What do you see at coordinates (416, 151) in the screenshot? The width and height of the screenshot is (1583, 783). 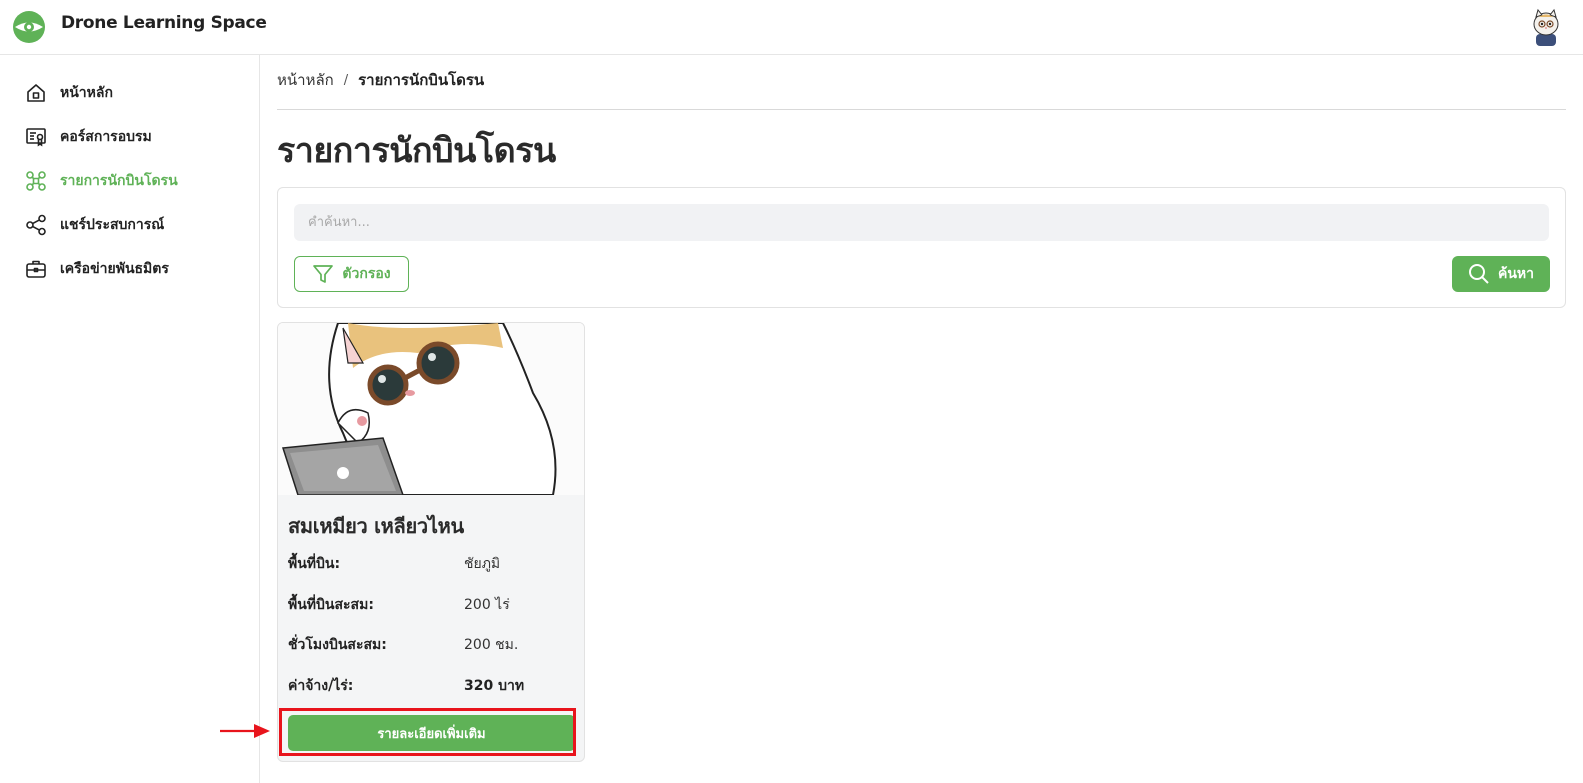 I see `page-title: รายการนักบินโดรน` at bounding box center [416, 151].